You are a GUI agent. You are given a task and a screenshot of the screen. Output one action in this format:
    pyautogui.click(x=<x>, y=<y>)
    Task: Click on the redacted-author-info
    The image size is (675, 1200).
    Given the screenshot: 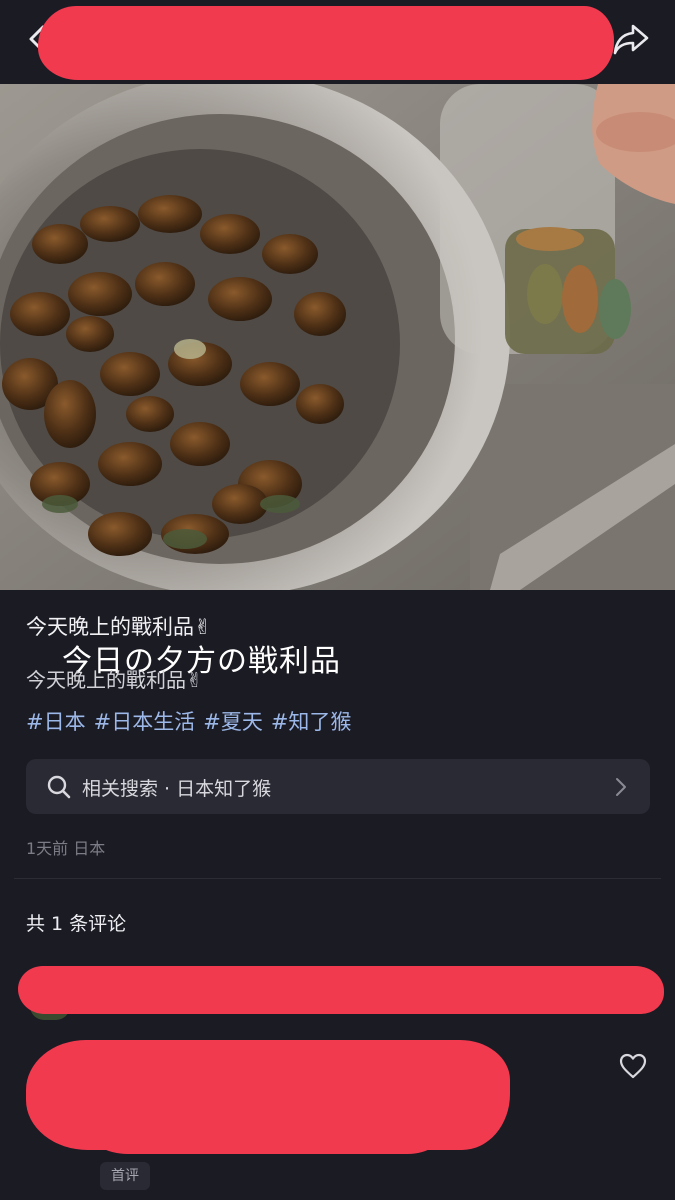 What is the action you would take?
    pyautogui.click(x=326, y=43)
    